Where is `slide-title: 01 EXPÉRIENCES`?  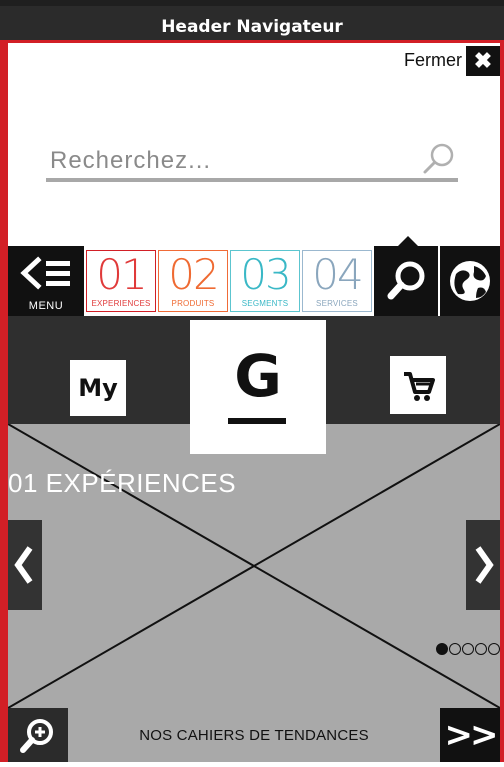
slide-title: 01 EXPÉRIENCES is located at coordinates (122, 483).